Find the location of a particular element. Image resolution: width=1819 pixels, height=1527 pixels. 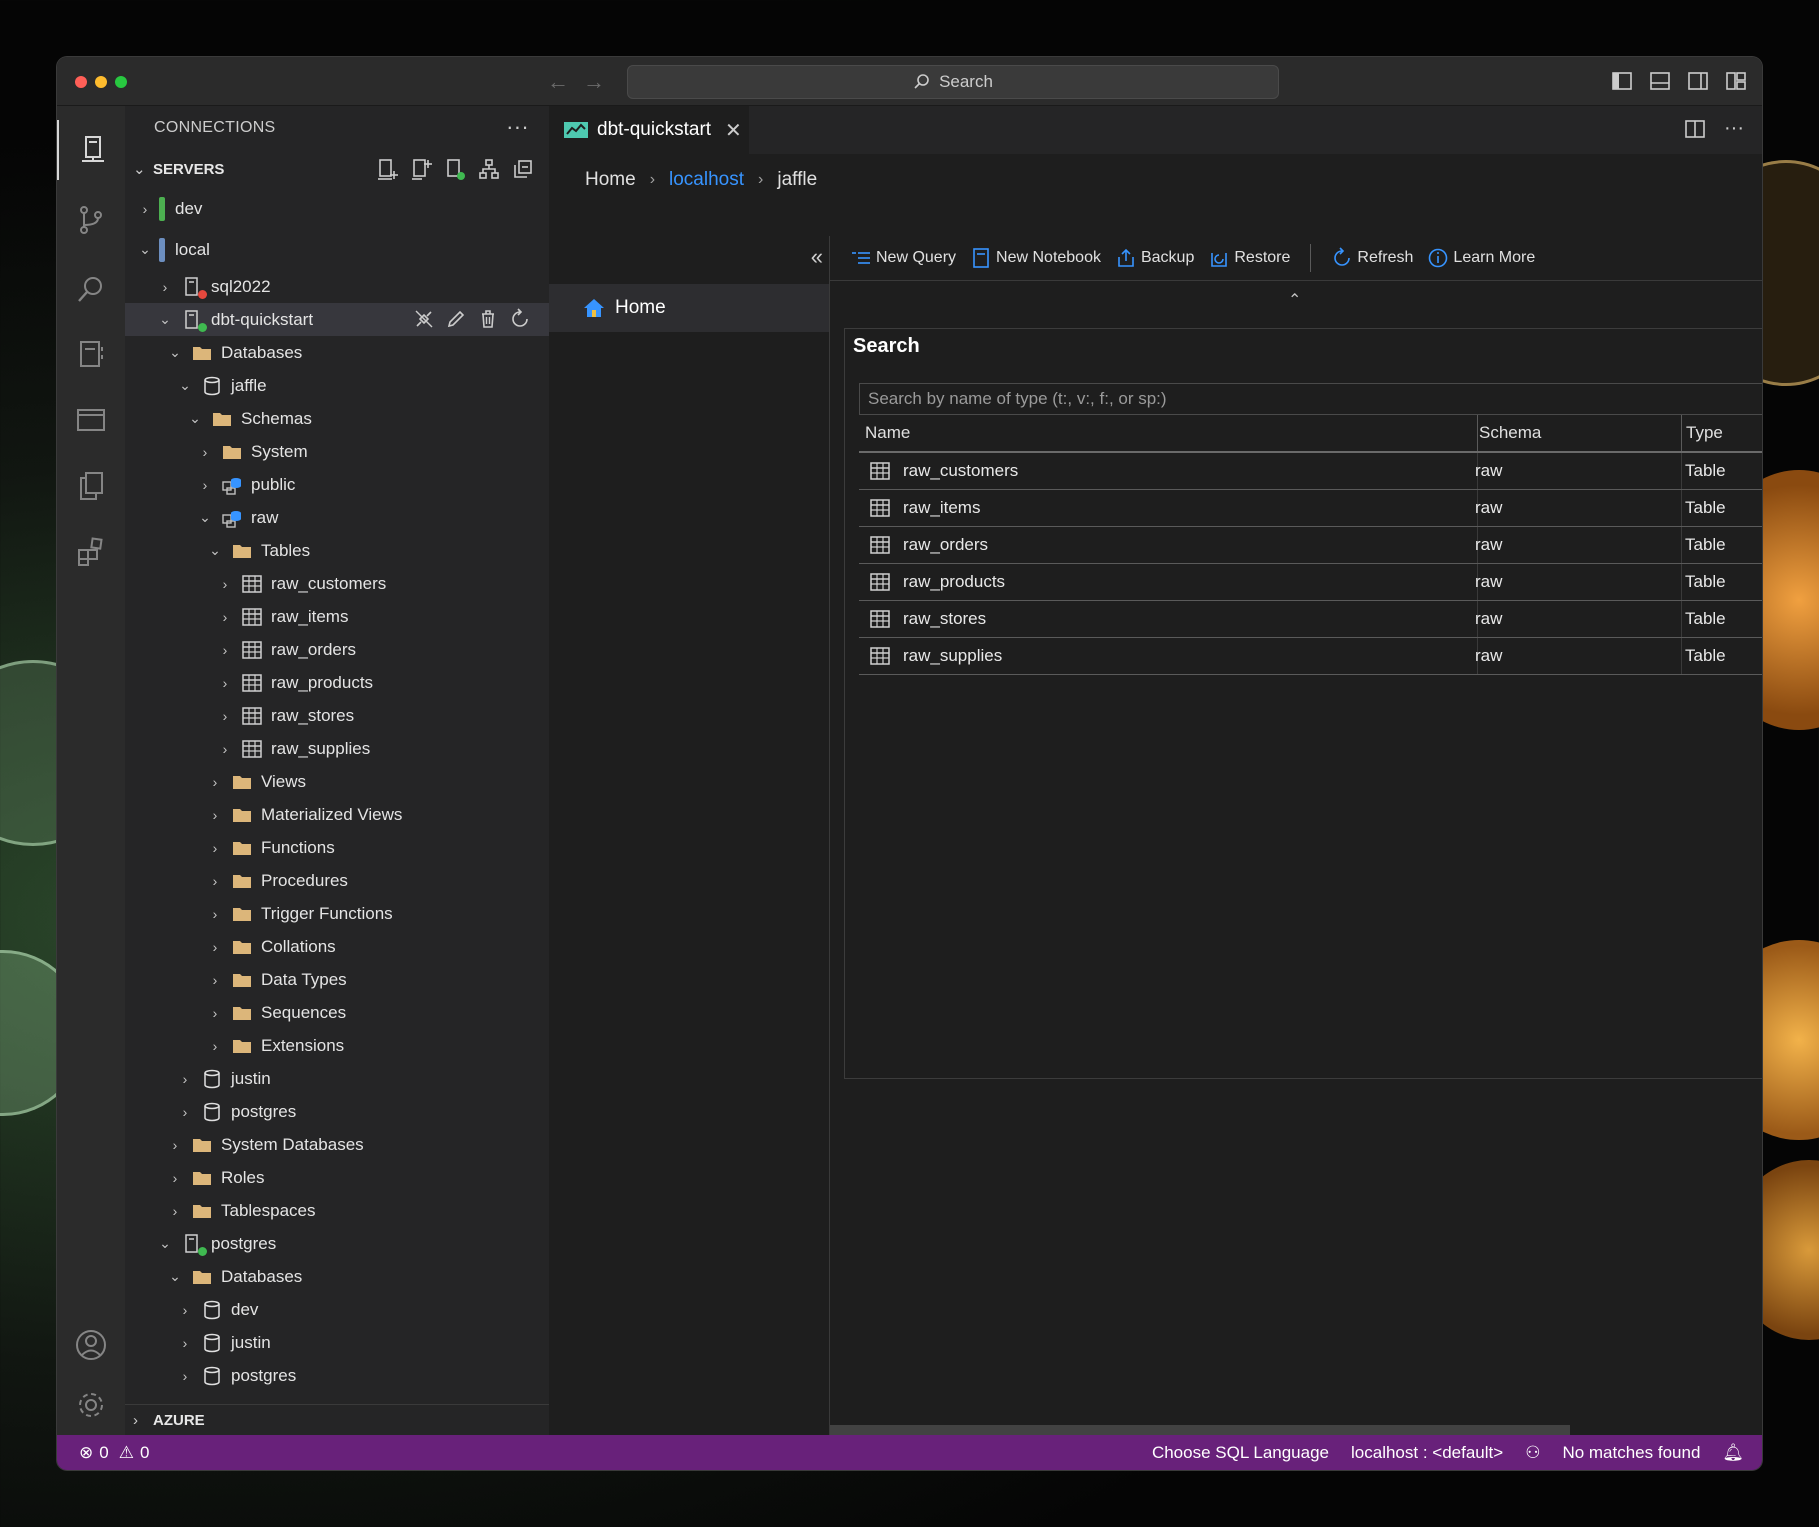

customize-layout-icon is located at coordinates (1736, 81).